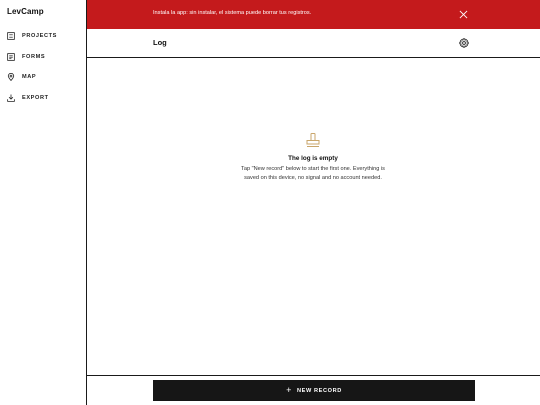 The image size is (540, 405). I want to click on sidebar-item-export: EXPORT, so click(32, 98).